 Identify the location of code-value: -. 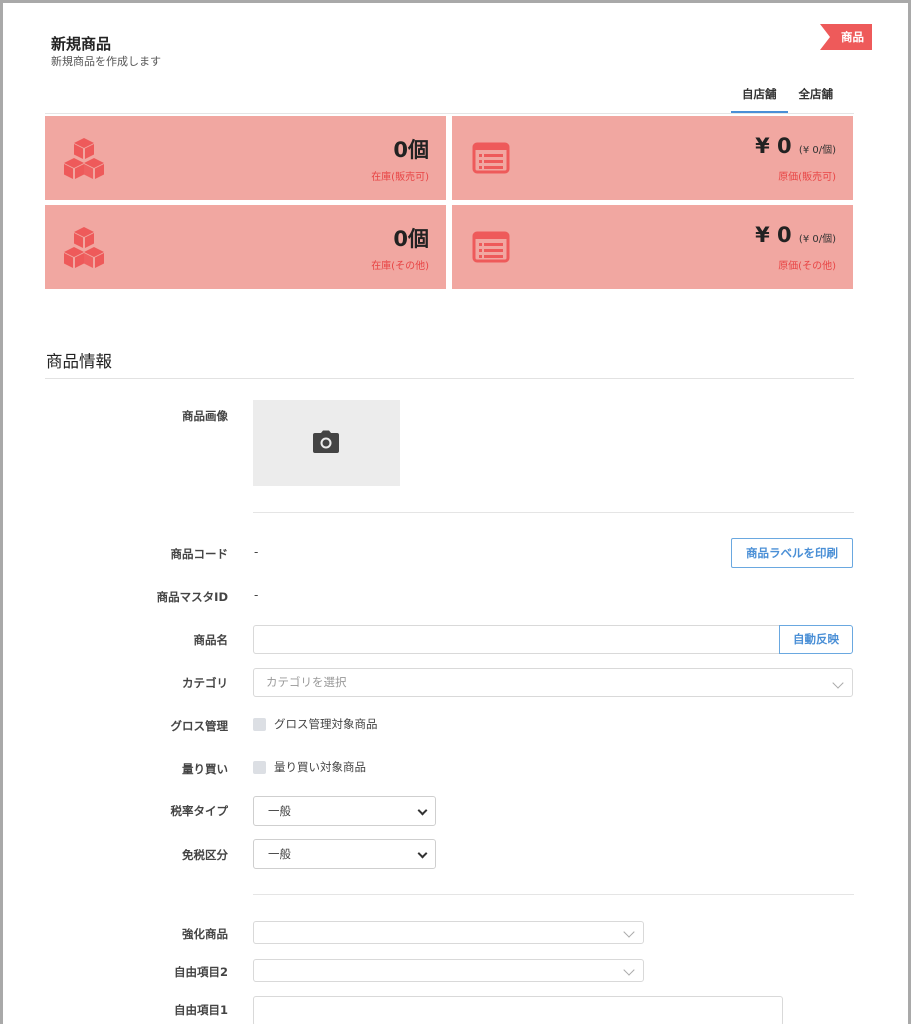
(256, 552).